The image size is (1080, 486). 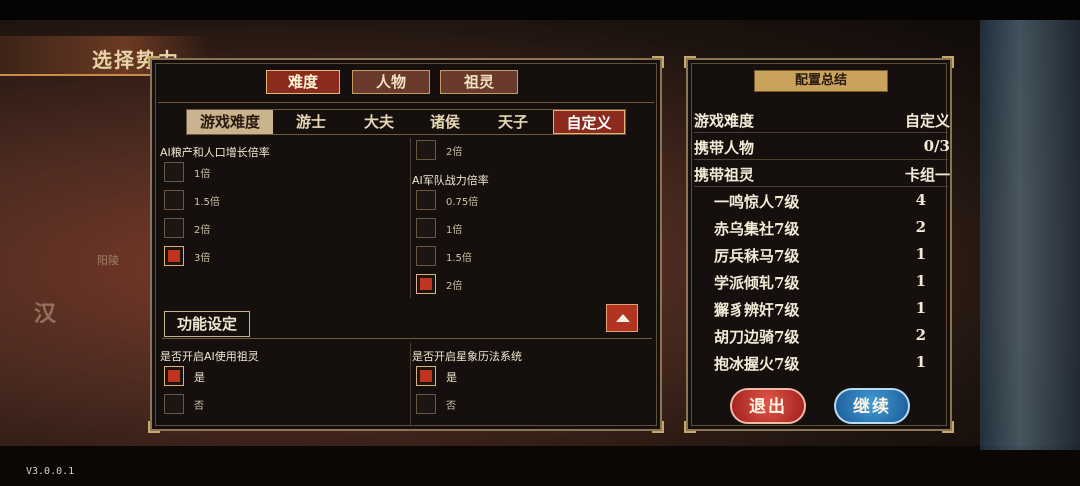 What do you see at coordinates (822, 119) in the screenshot?
I see `summary-row-difficulty: 游戏难度 自定义` at bounding box center [822, 119].